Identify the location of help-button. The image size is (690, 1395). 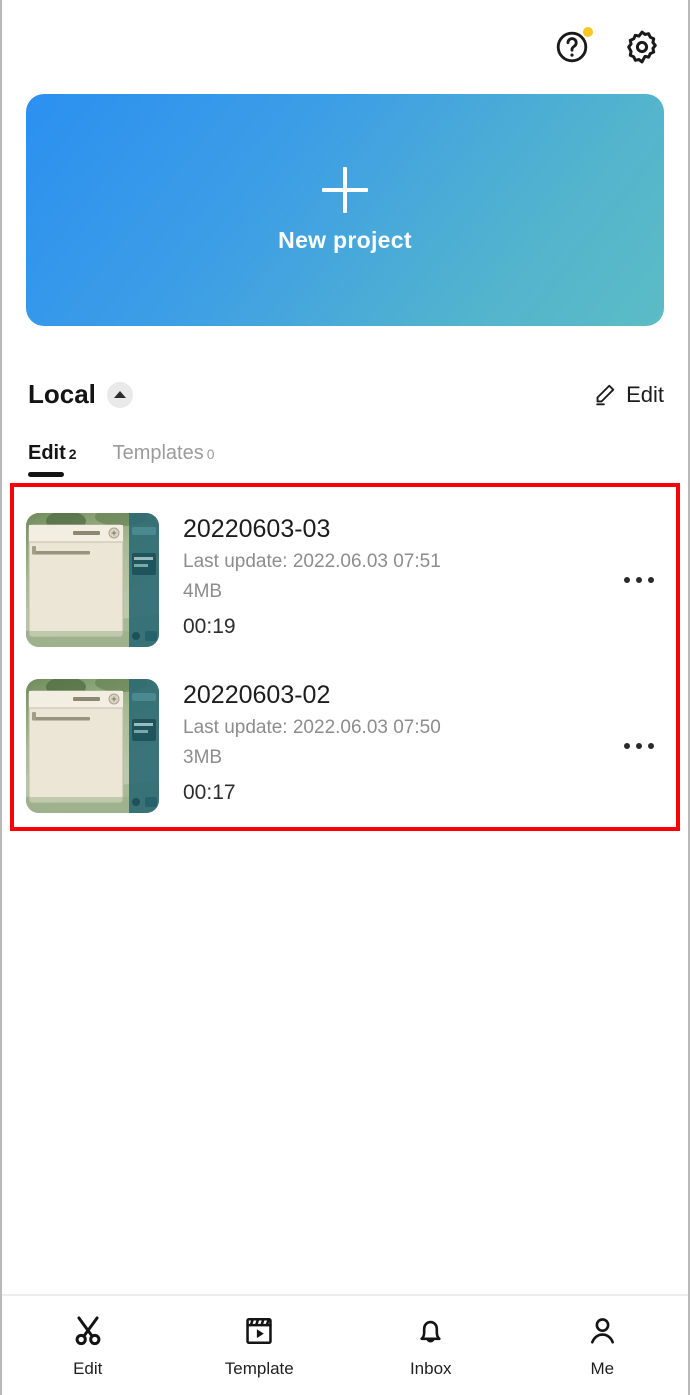
(572, 47).